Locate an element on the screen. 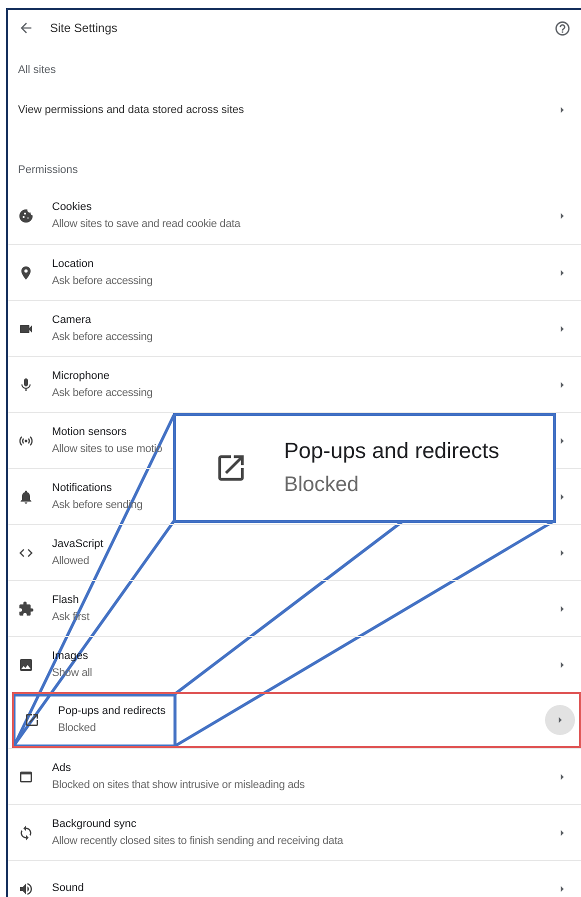 This screenshot has width=581, height=897. callout-status: Blocked is located at coordinates (322, 485).